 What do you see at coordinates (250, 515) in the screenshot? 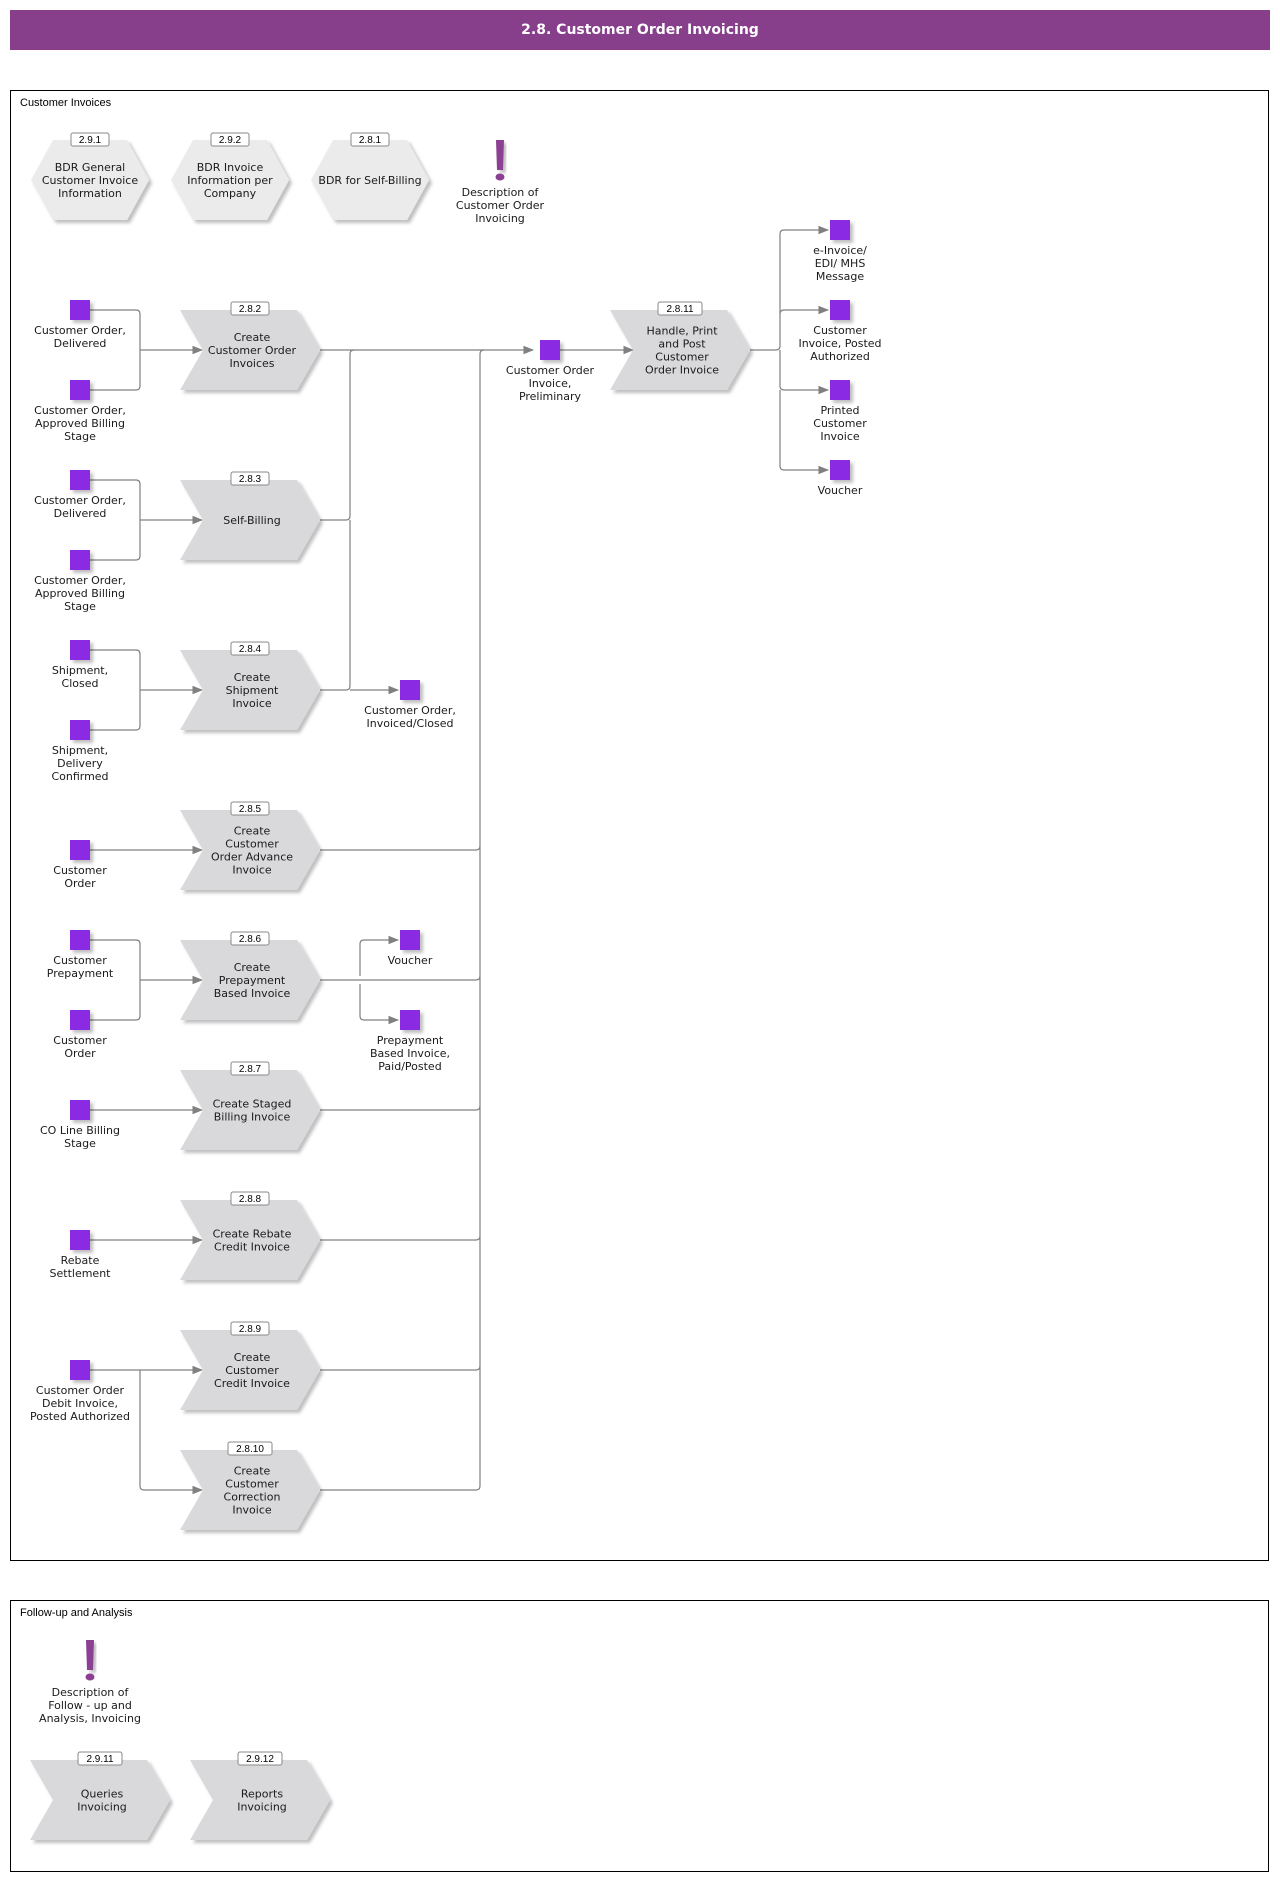
I see `process-2-8-3: 2.8.3 Self-Billing` at bounding box center [250, 515].